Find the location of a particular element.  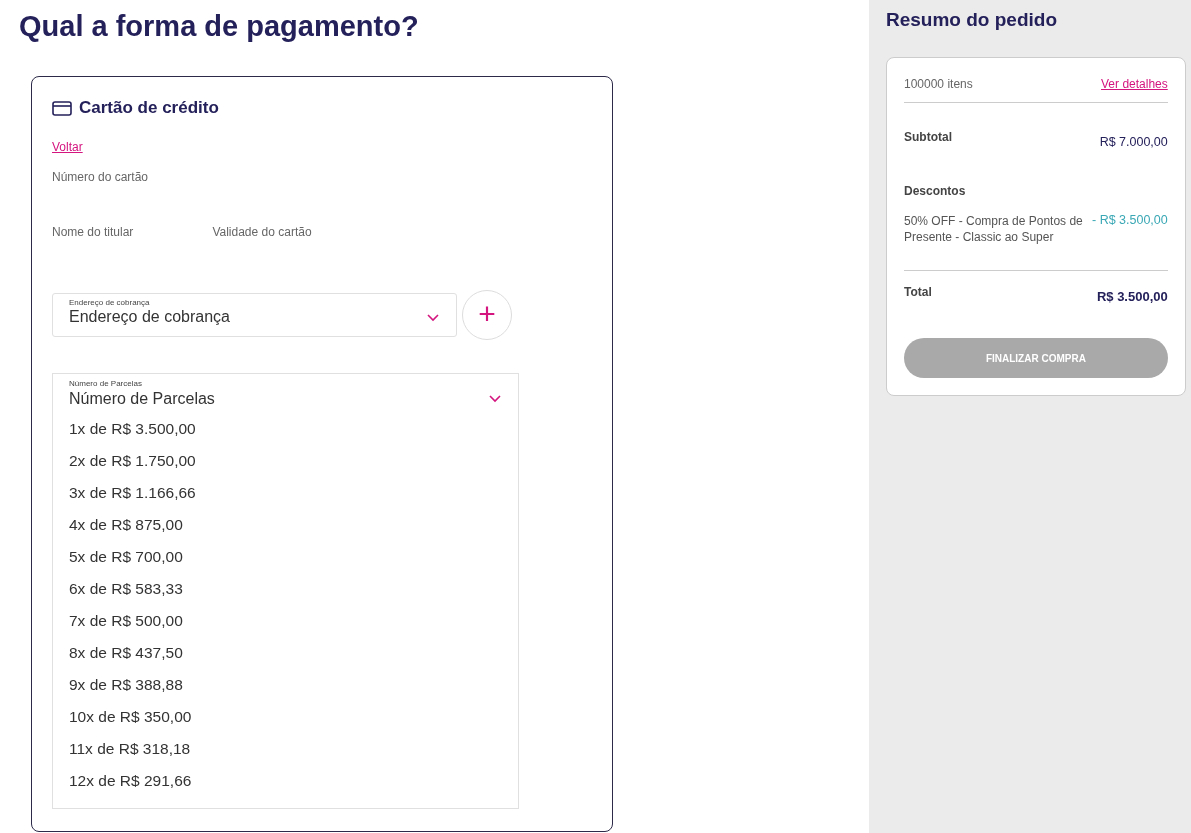

subtotal-value: R$ 7.000,00 is located at coordinates (1133, 142).